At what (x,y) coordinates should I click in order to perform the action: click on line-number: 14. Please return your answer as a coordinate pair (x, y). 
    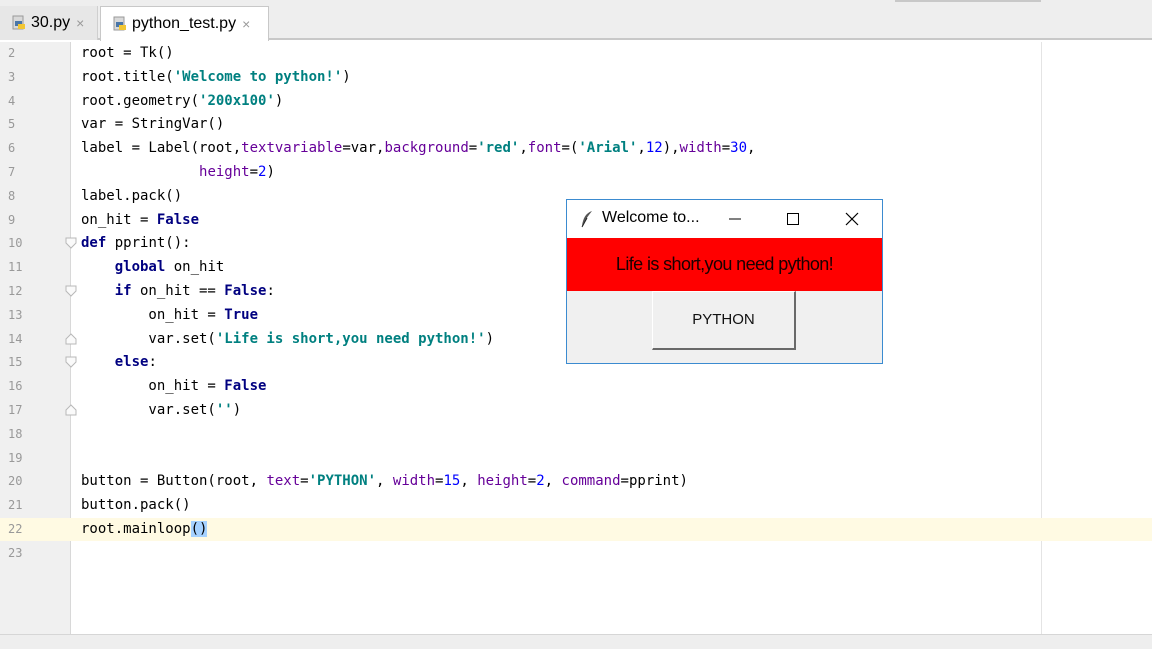
    Looking at the image, I should click on (15, 338).